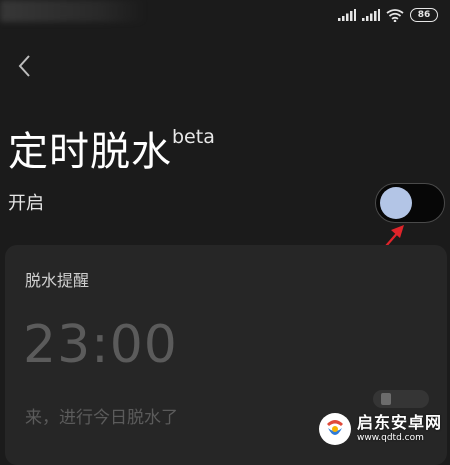  Describe the element at coordinates (100, 345) in the screenshot. I see `reminder-time: 23:00` at that location.